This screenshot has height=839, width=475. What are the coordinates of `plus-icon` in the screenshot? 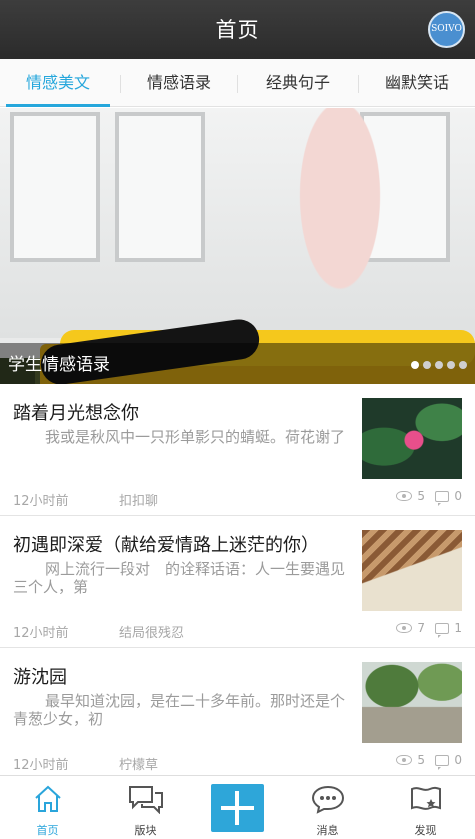 It's located at (237, 808).